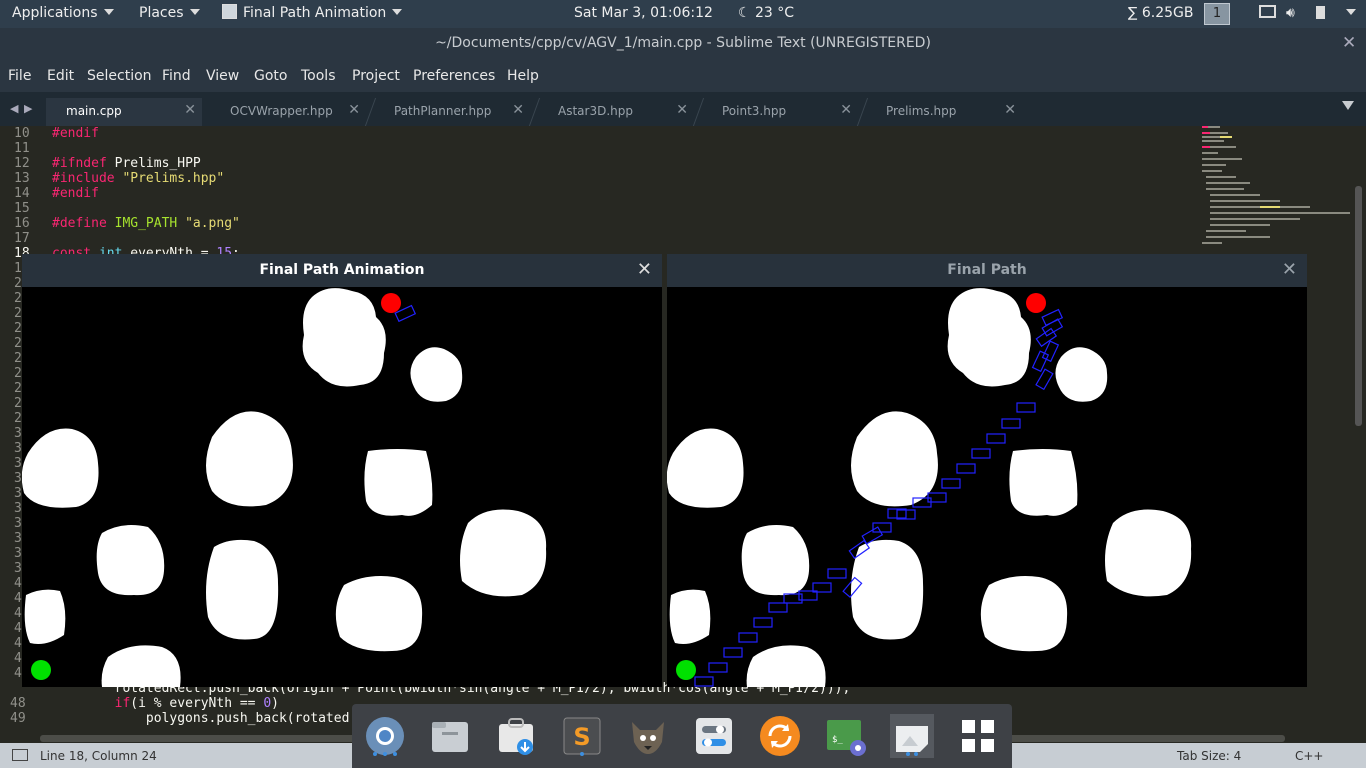 Image resolution: width=1366 pixels, height=768 pixels. What do you see at coordinates (342, 270) in the screenshot?
I see `window-title: Final Path Animation` at bounding box center [342, 270].